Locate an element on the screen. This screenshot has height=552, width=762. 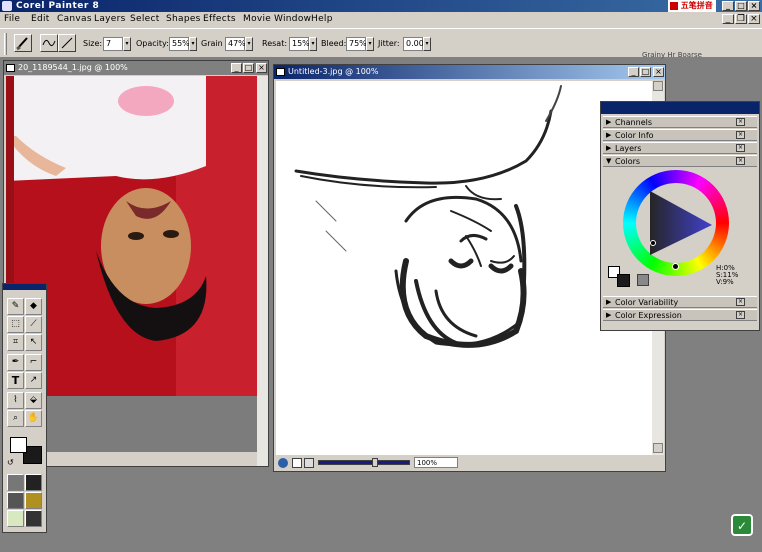
background-color-swatch is located at coordinates (623, 280).